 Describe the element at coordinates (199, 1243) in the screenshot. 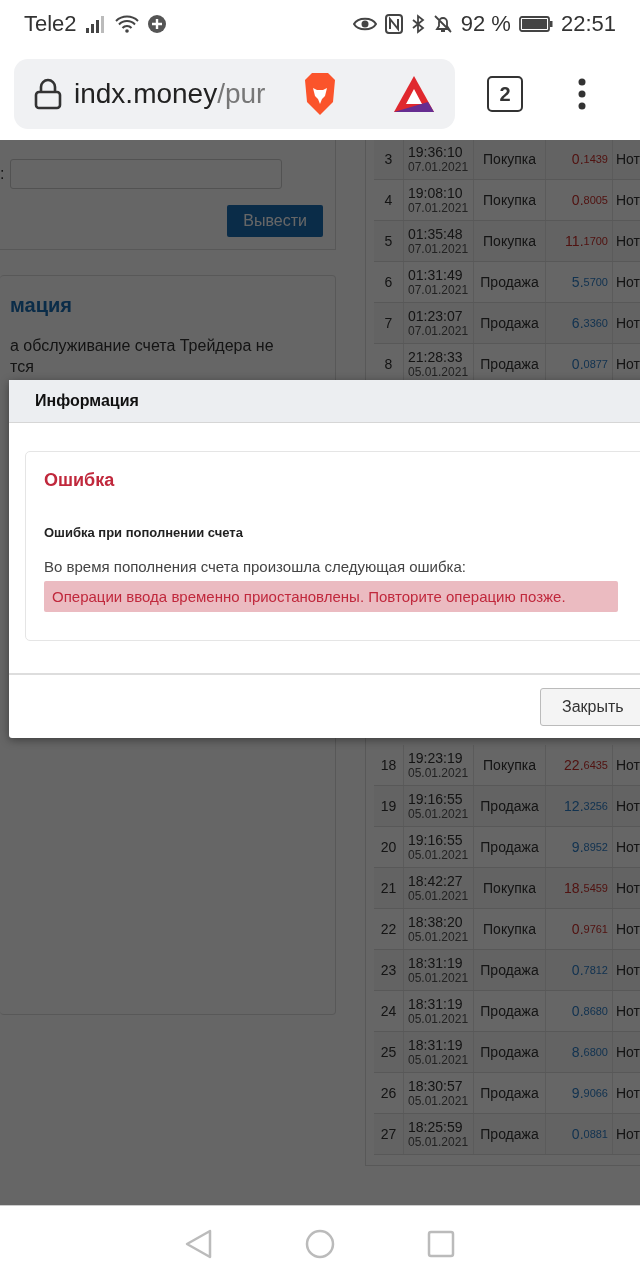

I see `back-icon` at that location.